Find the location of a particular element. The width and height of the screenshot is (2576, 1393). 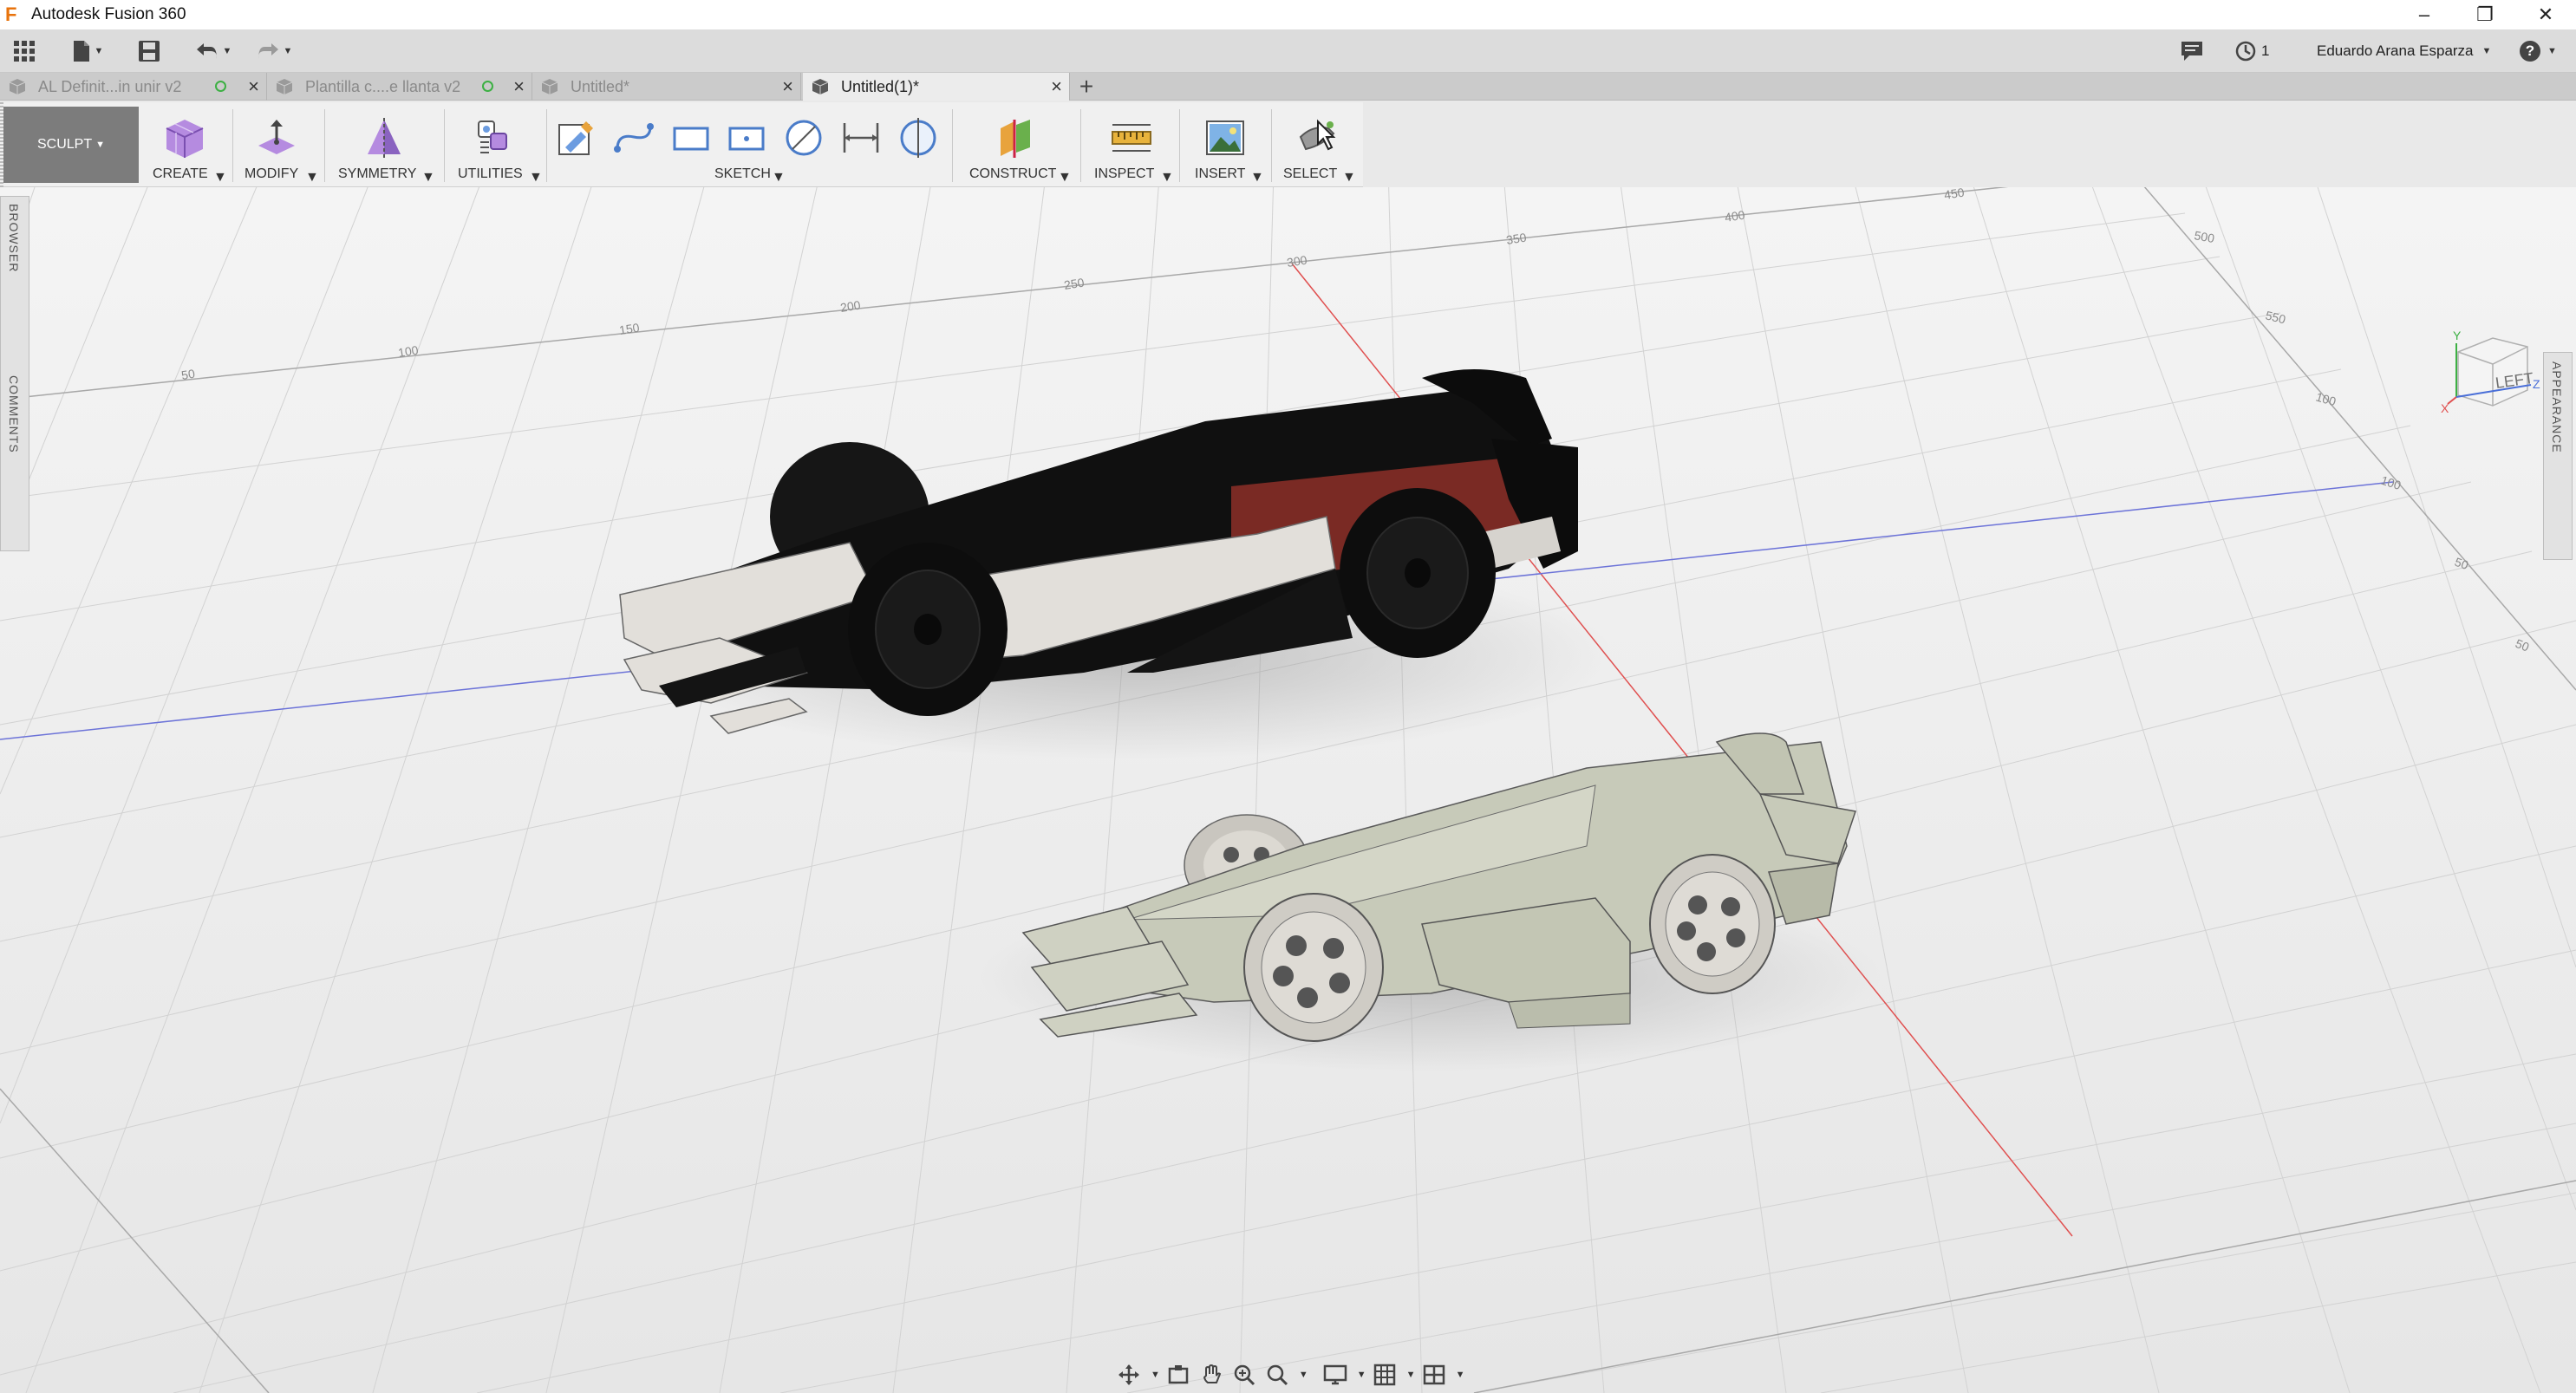

project-icon is located at coordinates (919, 137).